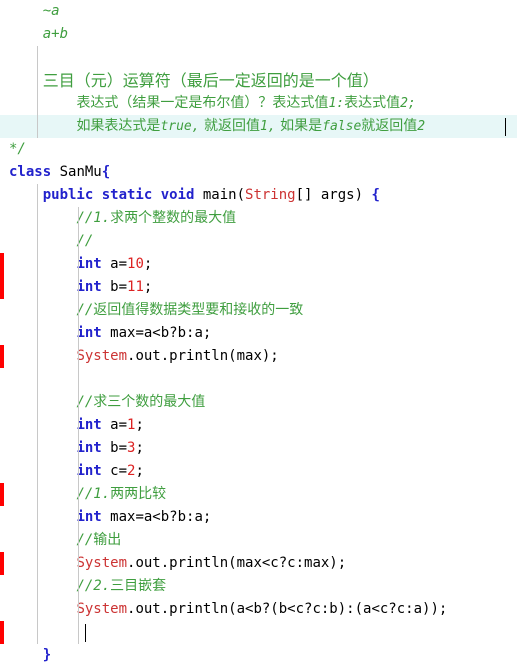  I want to click on code-token: c=, so click(114, 471).